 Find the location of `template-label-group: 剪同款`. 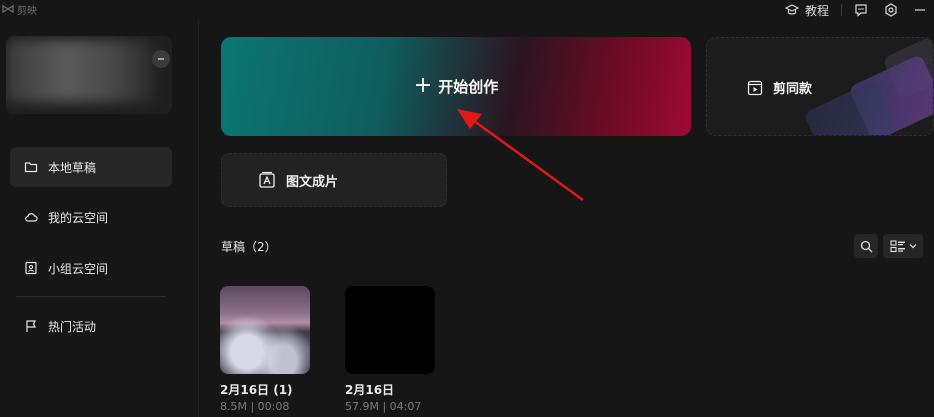

template-label-group: 剪同款 is located at coordinates (779, 87).